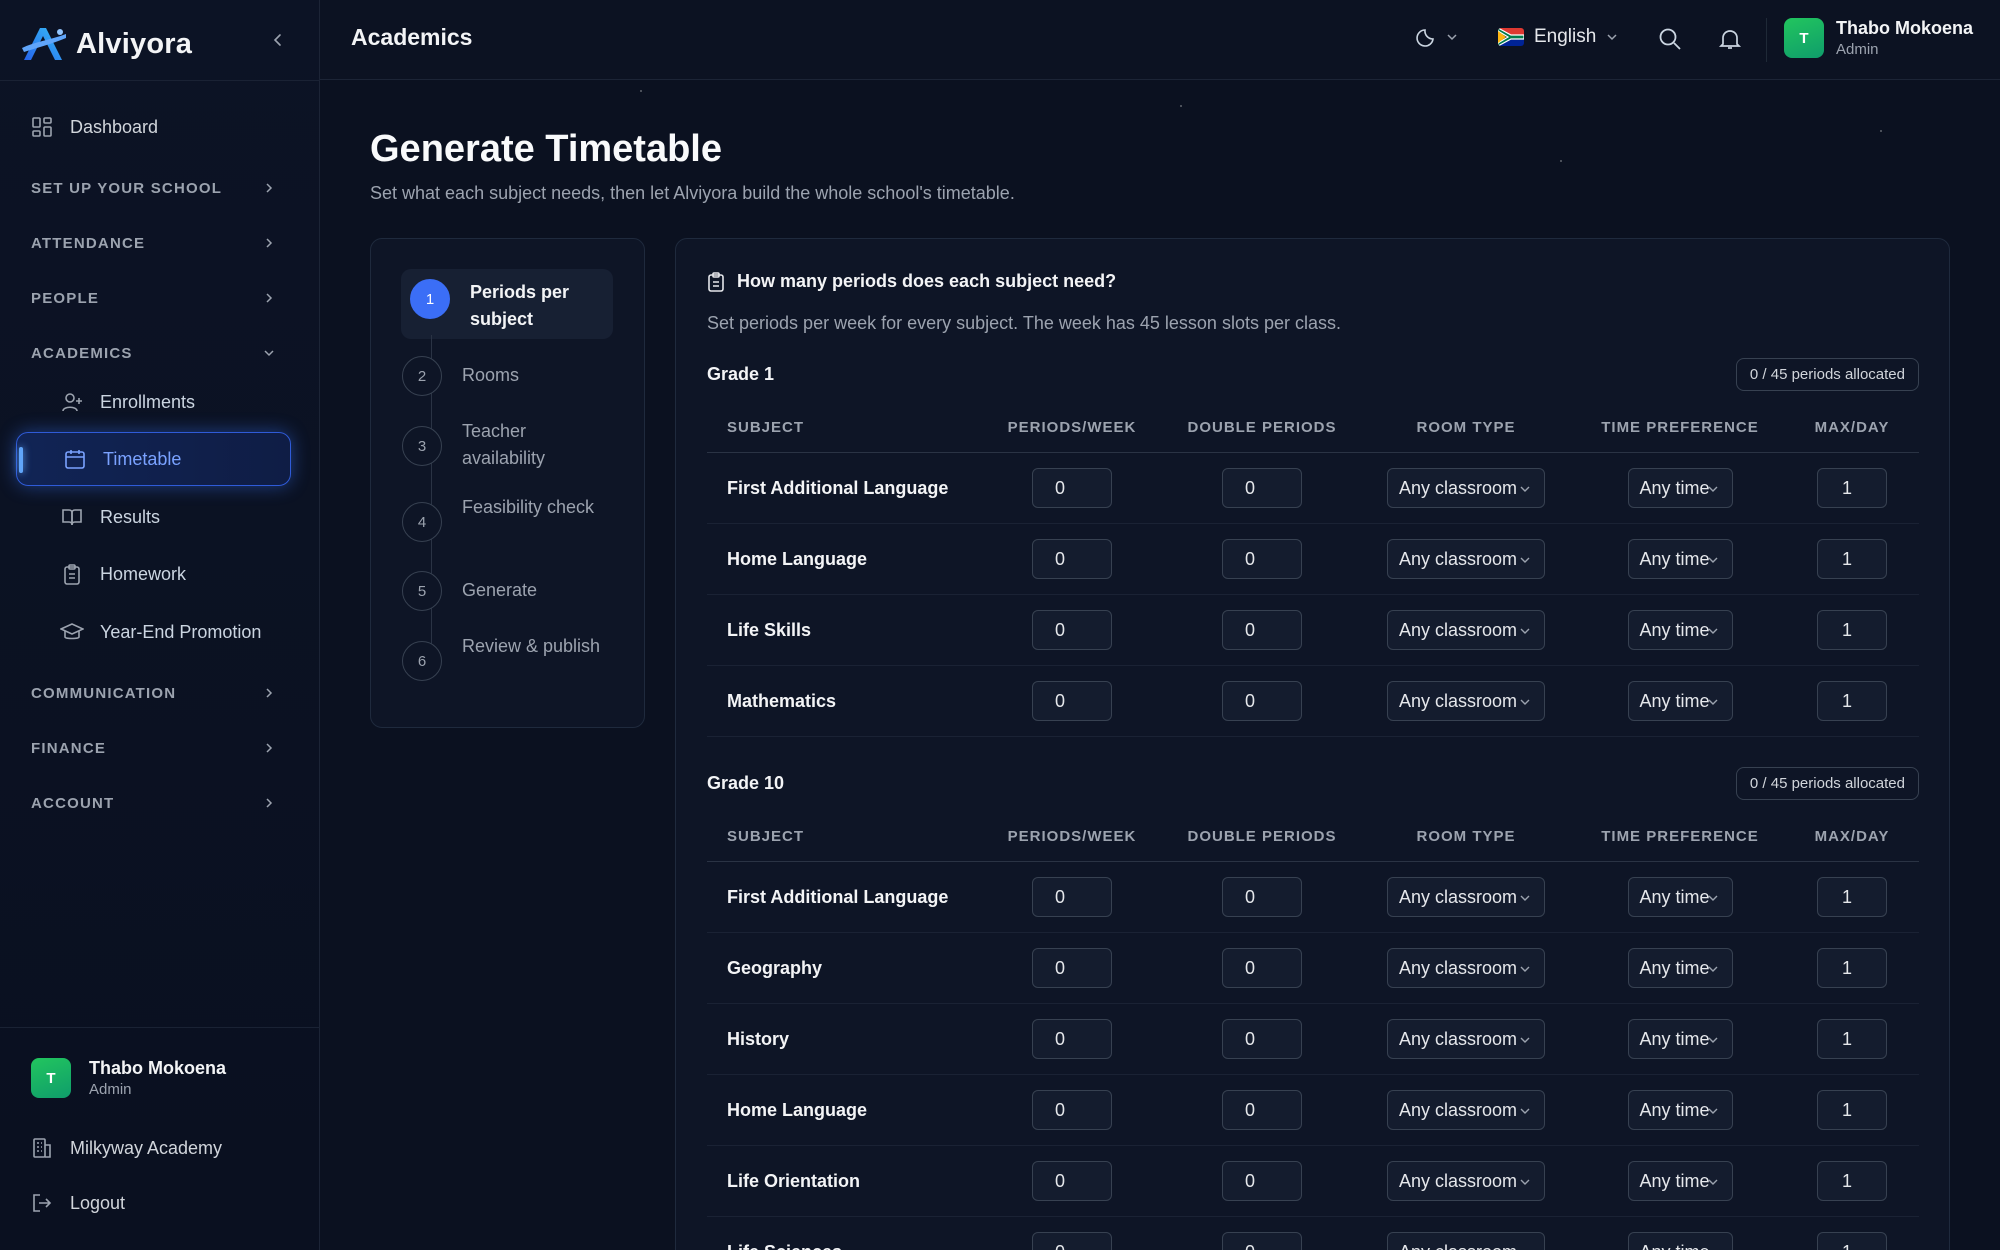 The width and height of the screenshot is (2000, 1250). I want to click on chevron-down-icon, so click(1525, 1040).